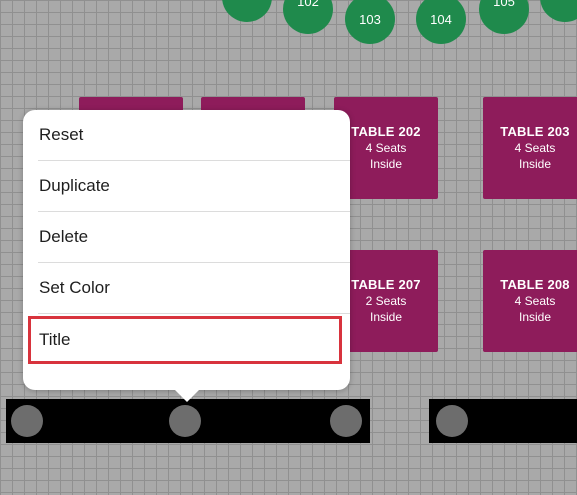 This screenshot has width=577, height=495. What do you see at coordinates (441, 19) in the screenshot?
I see `round-table-label: 104` at bounding box center [441, 19].